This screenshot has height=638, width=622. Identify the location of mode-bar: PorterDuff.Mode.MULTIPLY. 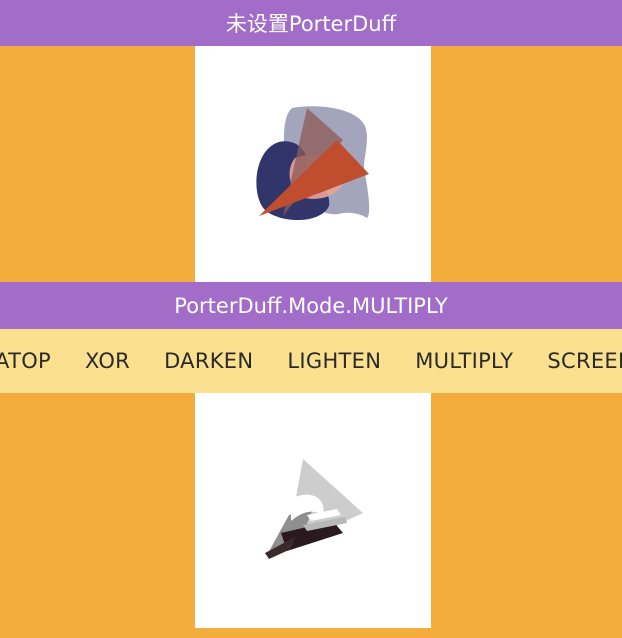
(311, 305).